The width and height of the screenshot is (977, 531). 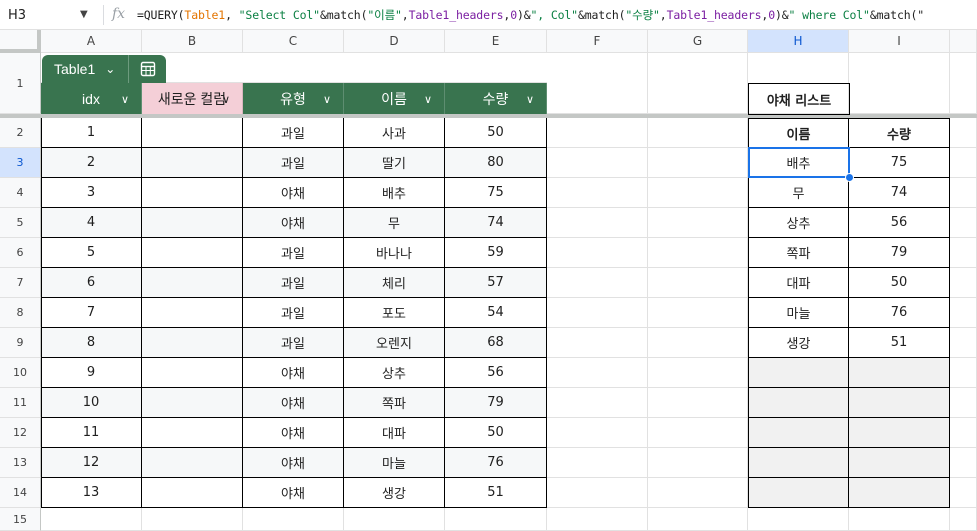 I want to click on table-cell: 56, so click(x=496, y=373).